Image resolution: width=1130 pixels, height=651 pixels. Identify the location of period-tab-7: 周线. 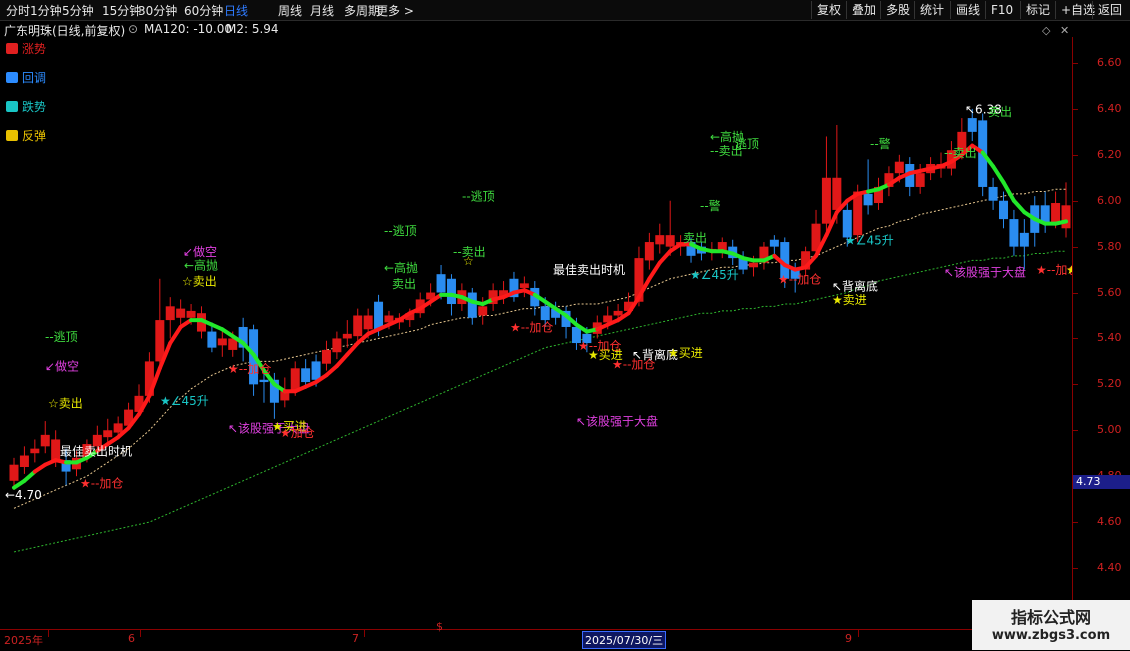
(290, 10).